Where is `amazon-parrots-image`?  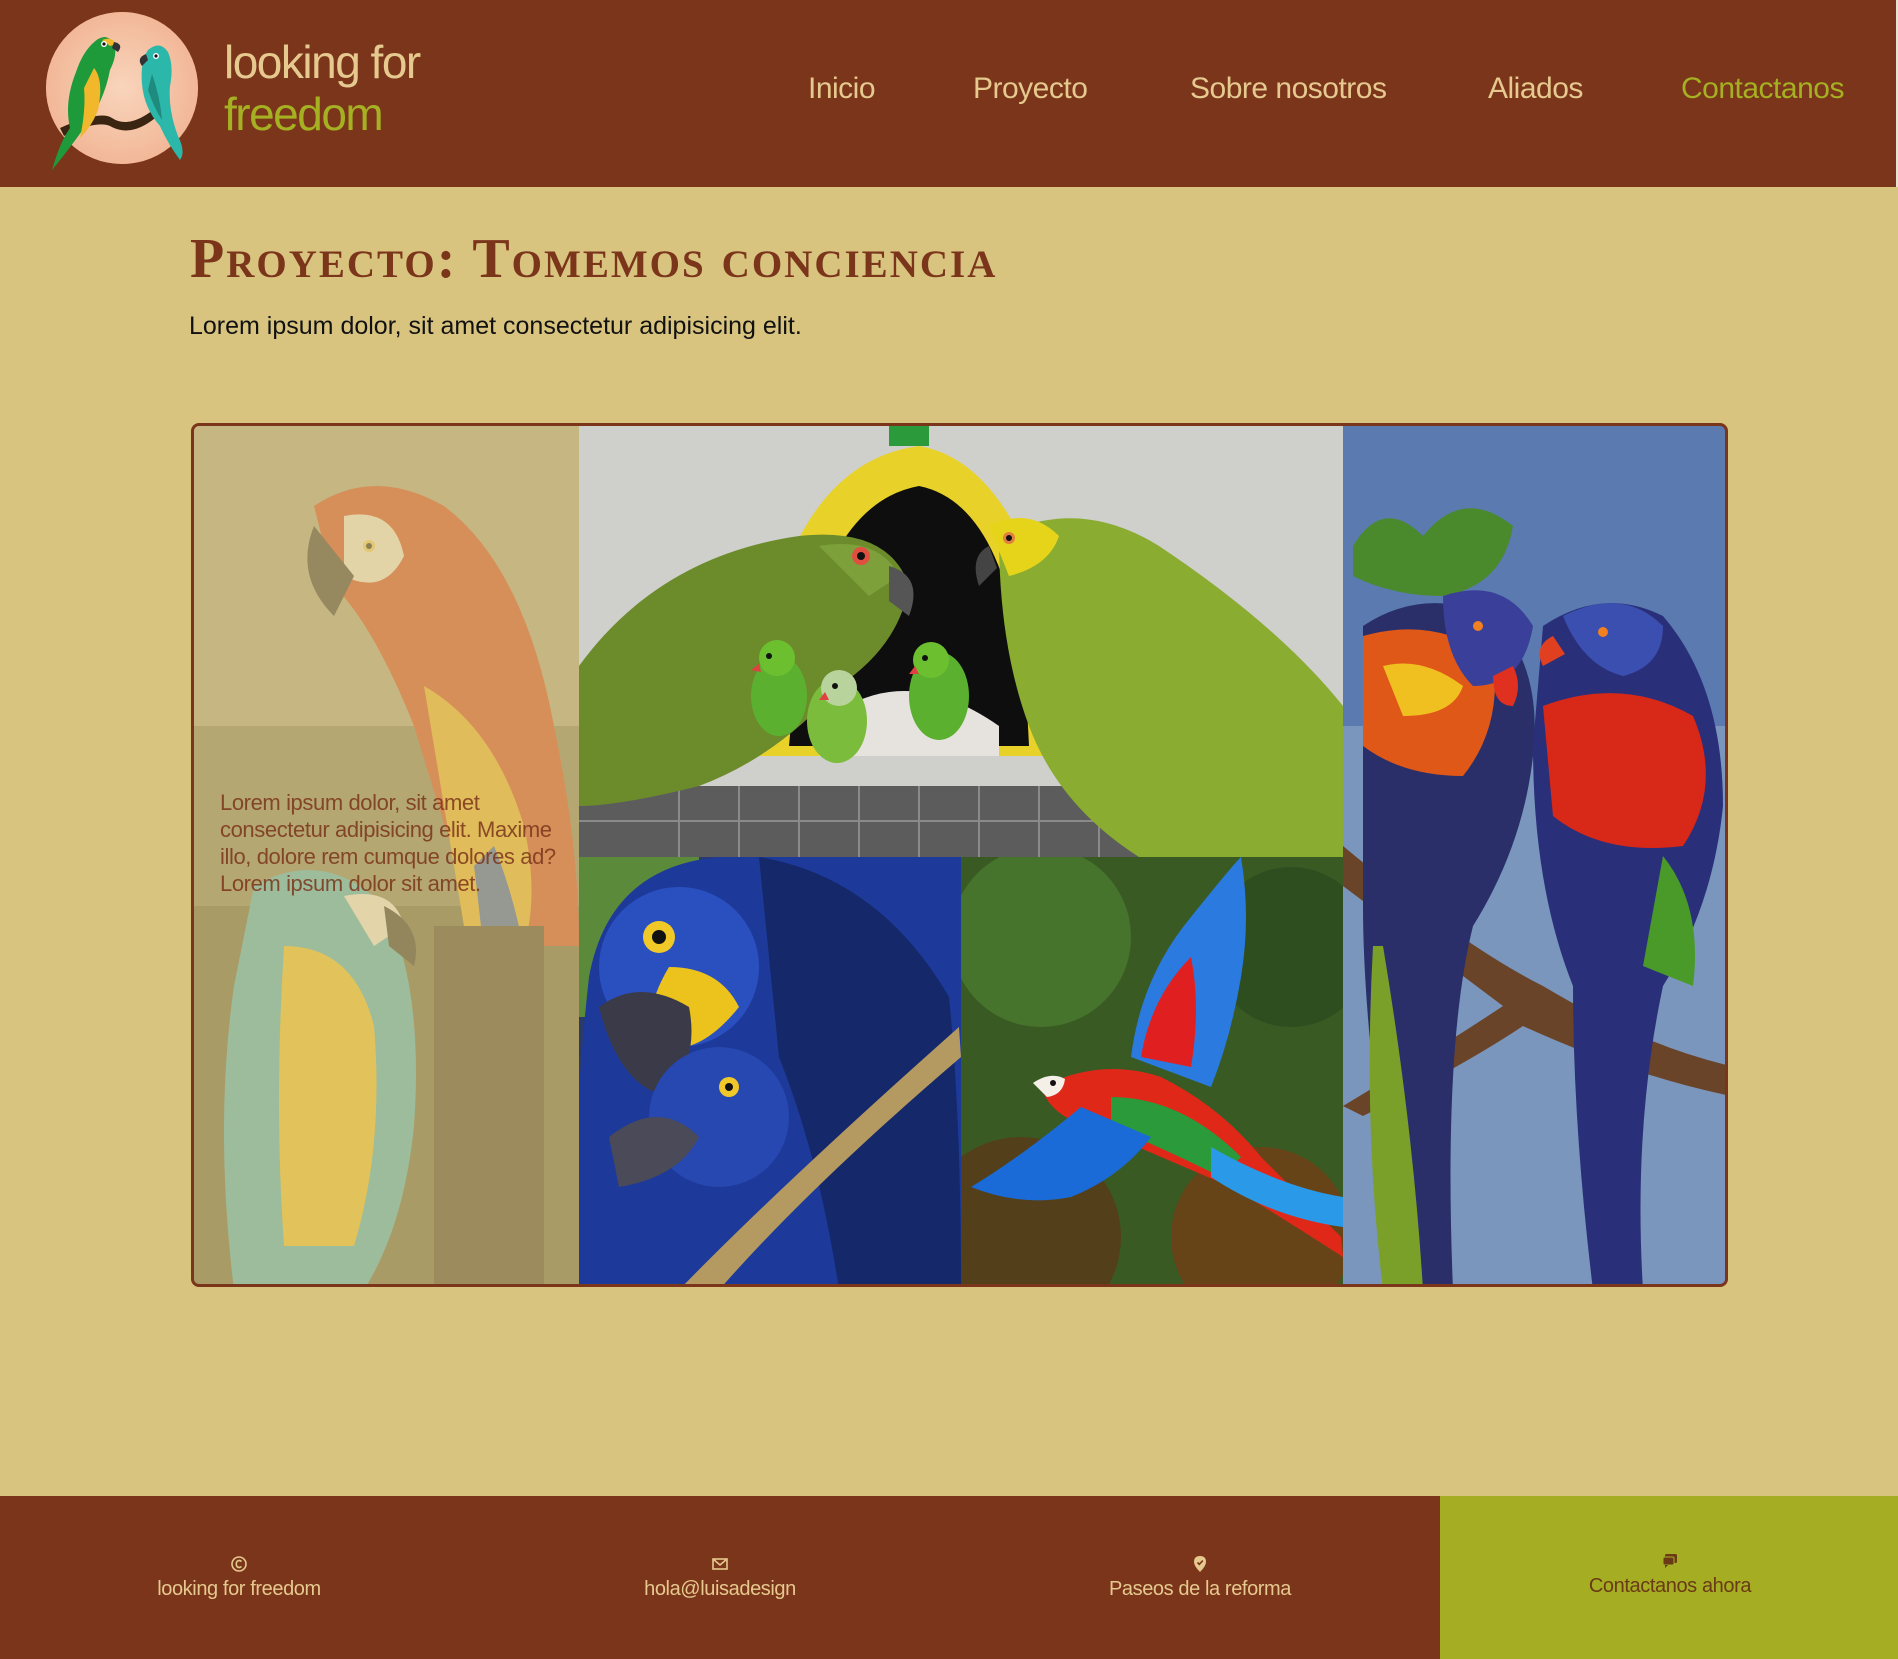
amazon-parrots-image is located at coordinates (961, 641).